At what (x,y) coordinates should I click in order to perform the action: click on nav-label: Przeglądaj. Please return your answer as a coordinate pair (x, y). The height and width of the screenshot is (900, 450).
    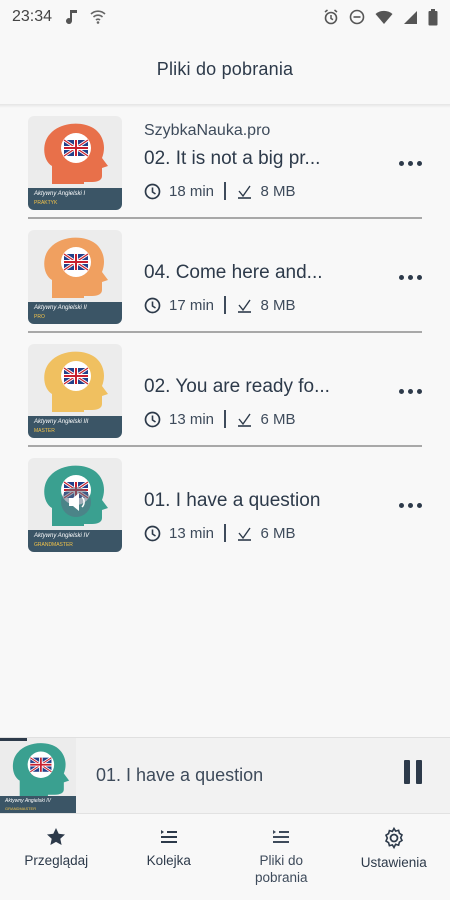
    Looking at the image, I should click on (56, 860).